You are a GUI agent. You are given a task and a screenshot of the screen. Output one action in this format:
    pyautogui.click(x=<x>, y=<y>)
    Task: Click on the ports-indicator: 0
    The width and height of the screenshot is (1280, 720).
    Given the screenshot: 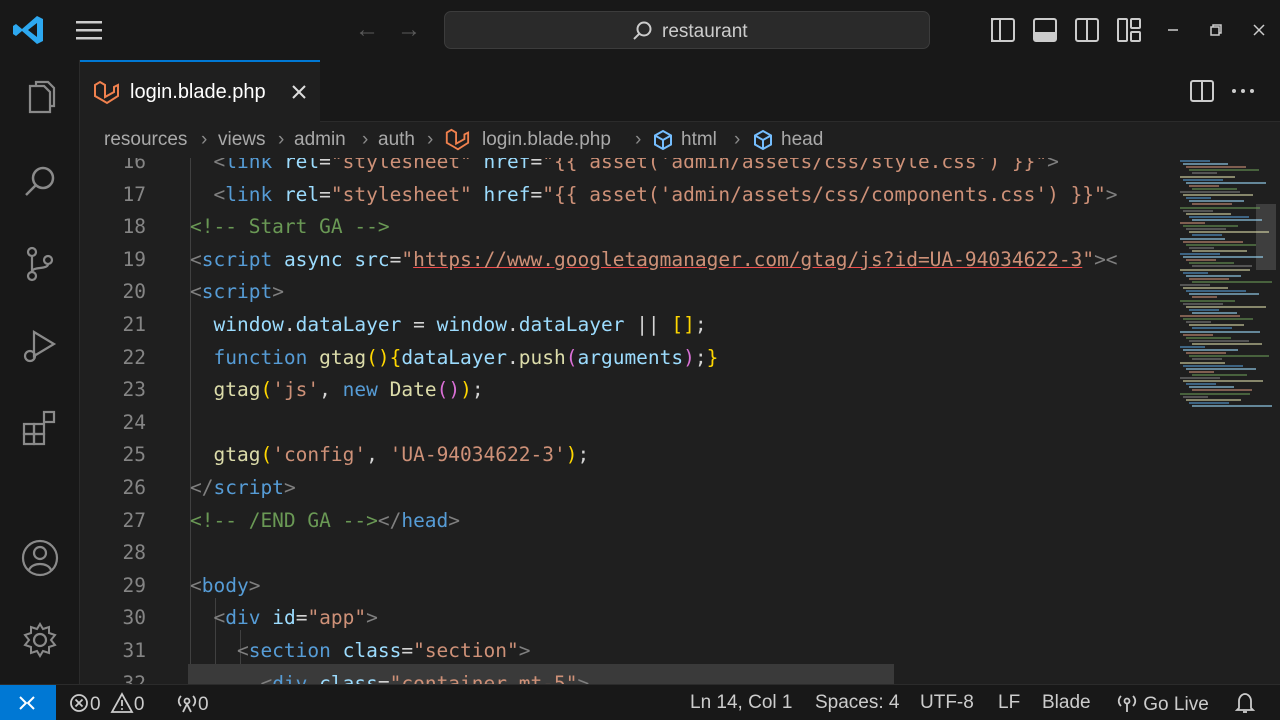 What is the action you would take?
    pyautogui.click(x=192, y=704)
    